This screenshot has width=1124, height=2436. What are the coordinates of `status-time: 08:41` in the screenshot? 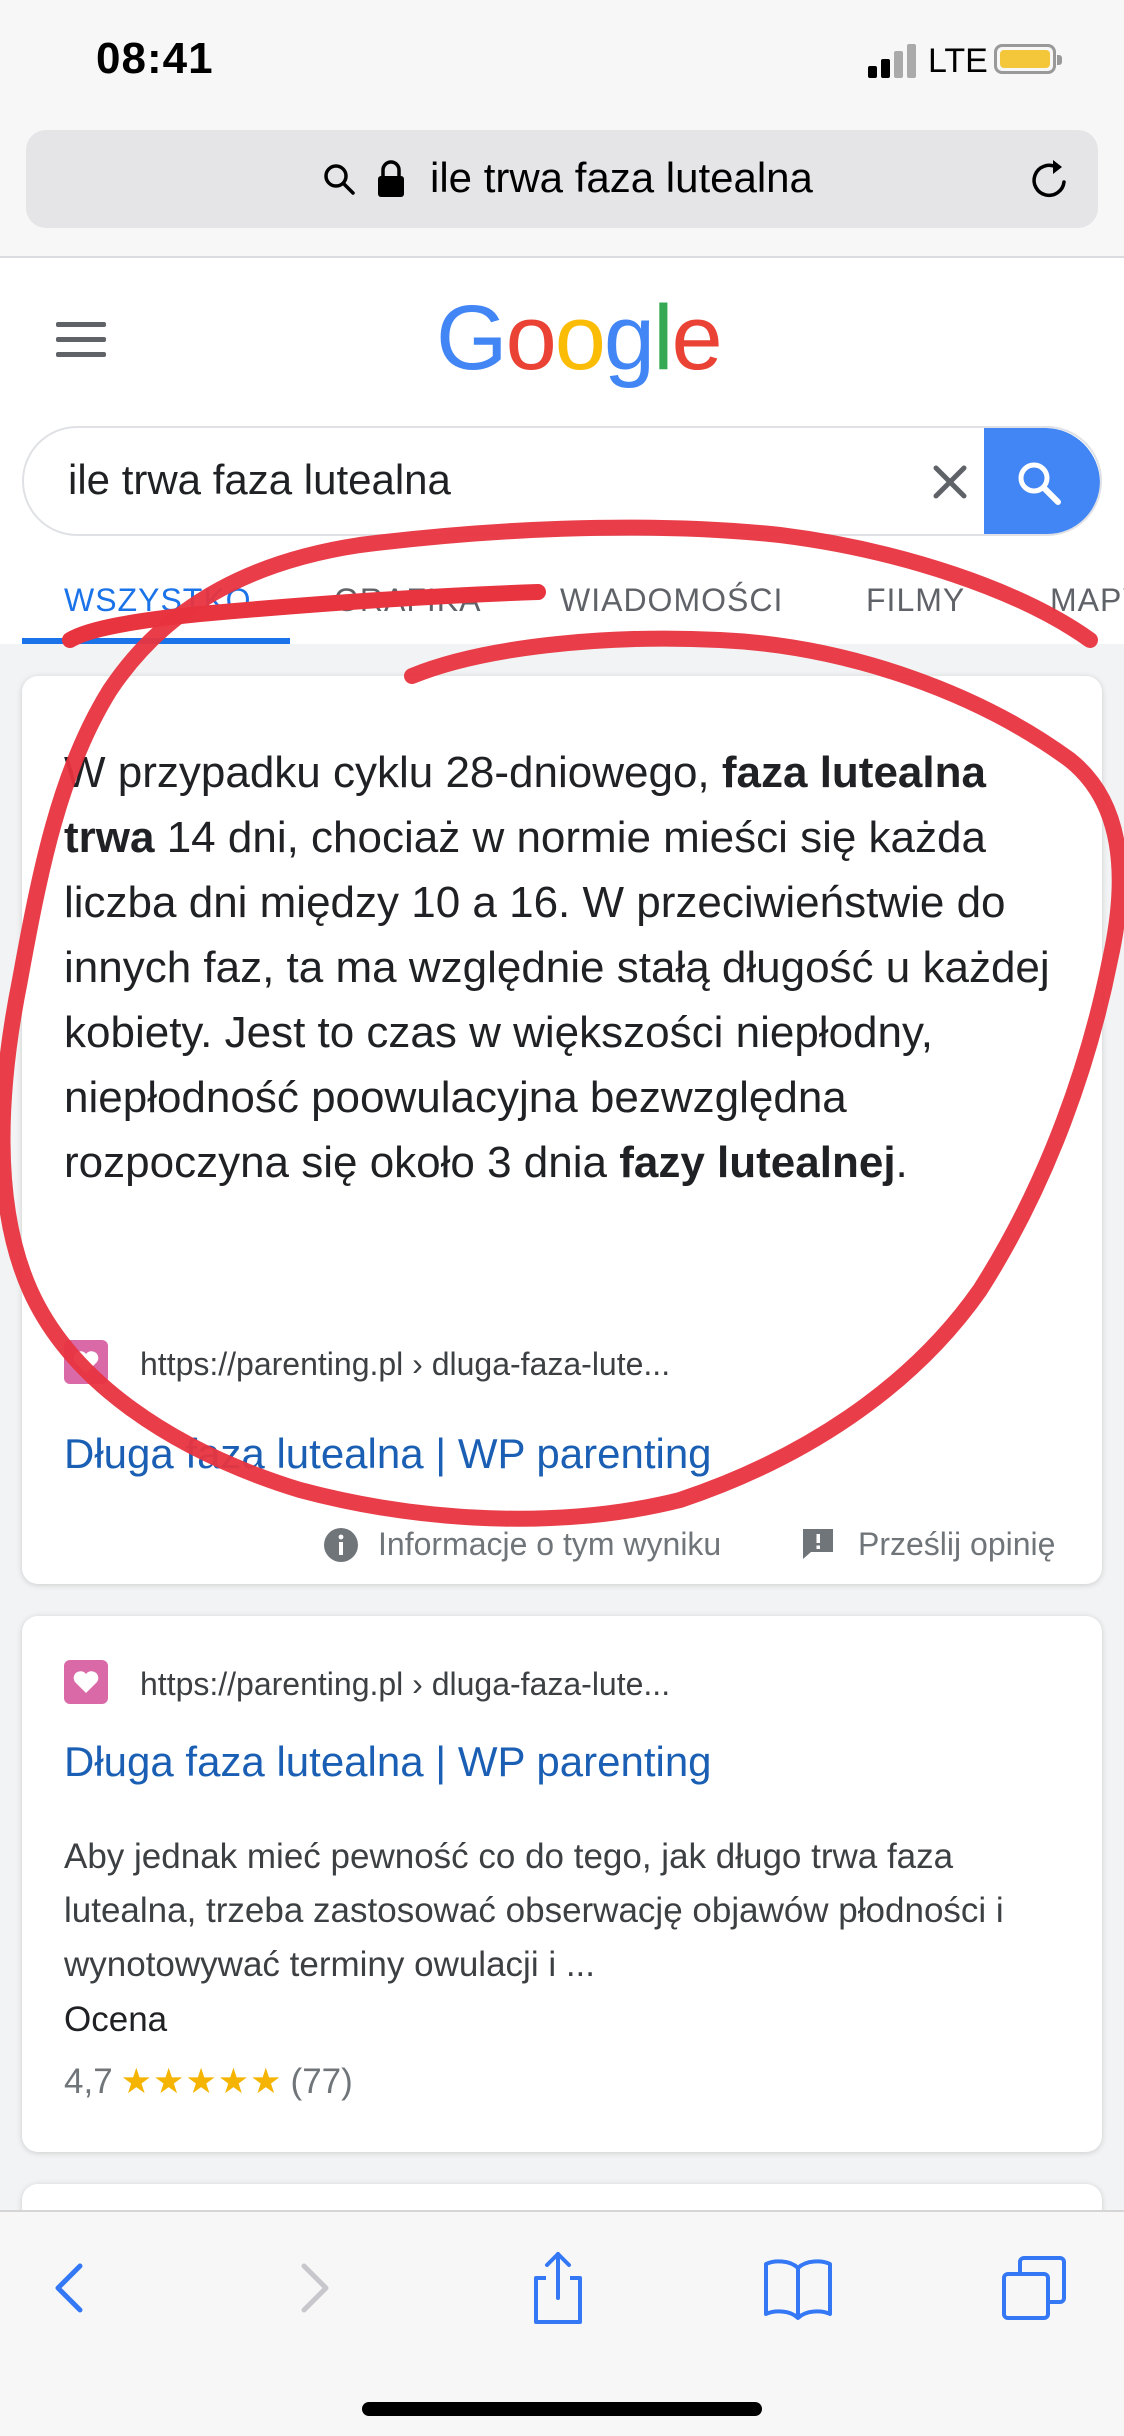 It's located at (155, 58).